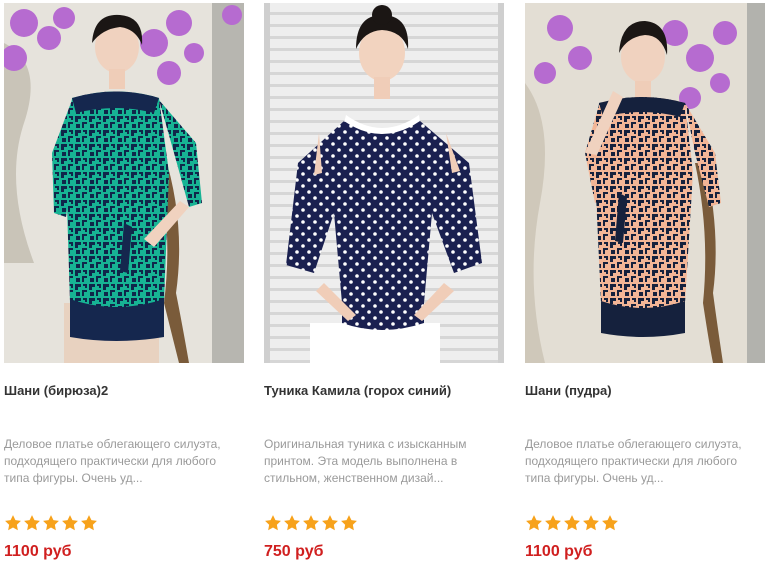 This screenshot has width=776, height=578. What do you see at coordinates (294, 551) in the screenshot?
I see `product-price: 750 руб` at bounding box center [294, 551].